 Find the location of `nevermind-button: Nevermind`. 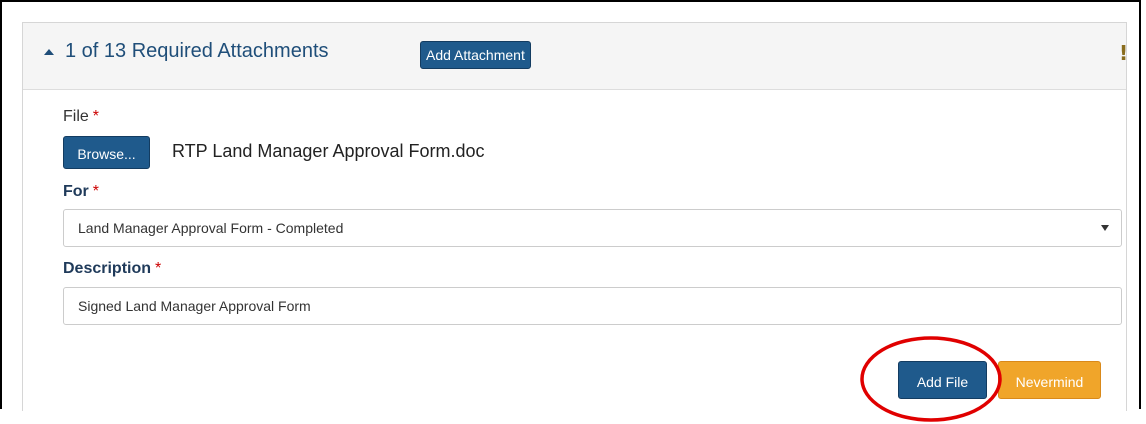

nevermind-button: Nevermind is located at coordinates (1049, 380).